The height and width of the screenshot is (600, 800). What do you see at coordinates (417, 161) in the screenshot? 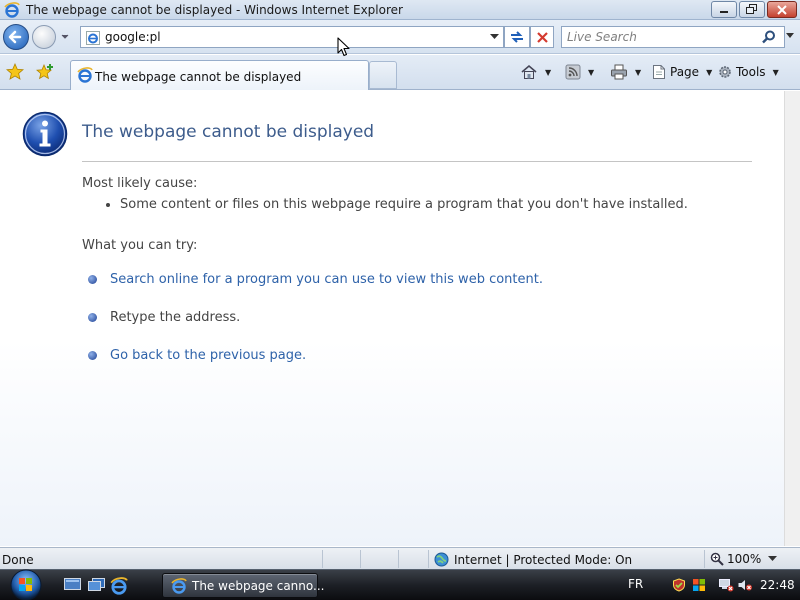
I see `title-divider` at bounding box center [417, 161].